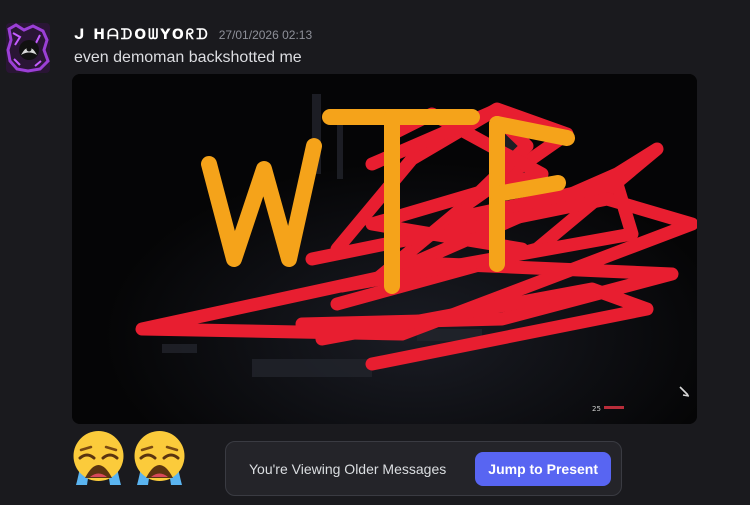  What do you see at coordinates (188, 57) in the screenshot?
I see `message-text: even demoman backshotted me` at bounding box center [188, 57].